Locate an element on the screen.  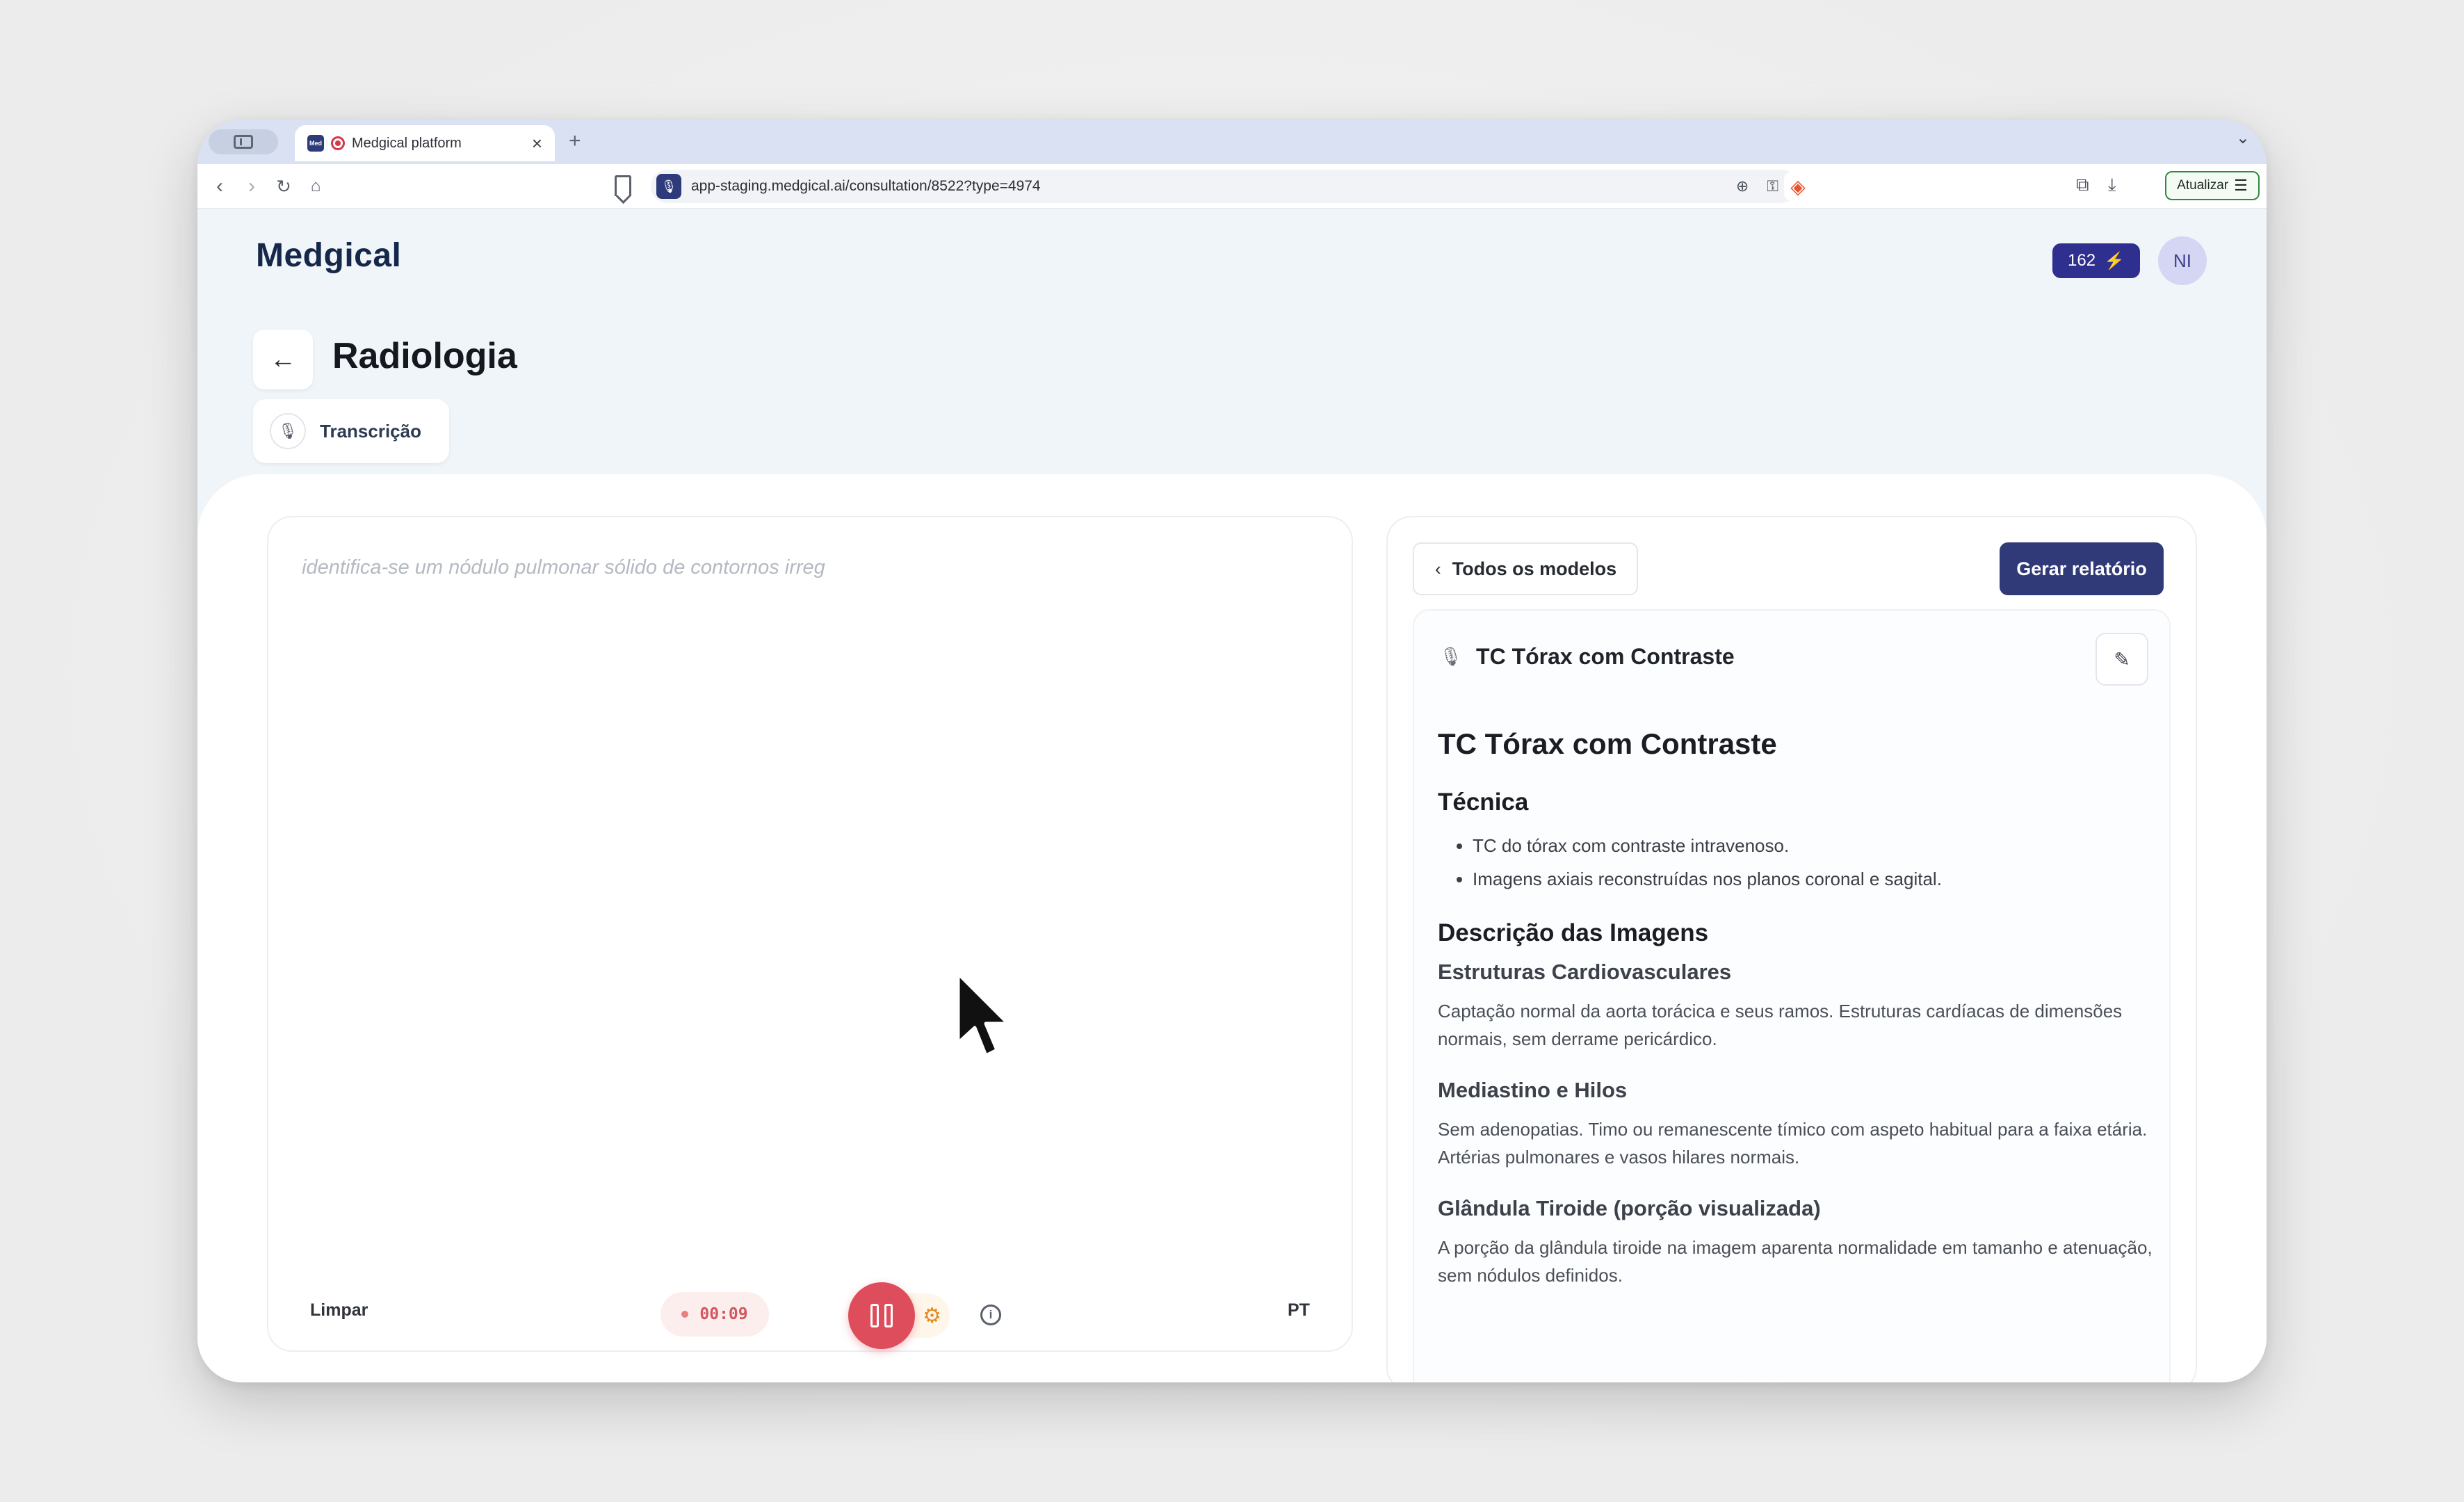
mouse-cursor-icon is located at coordinates (983, 1014).